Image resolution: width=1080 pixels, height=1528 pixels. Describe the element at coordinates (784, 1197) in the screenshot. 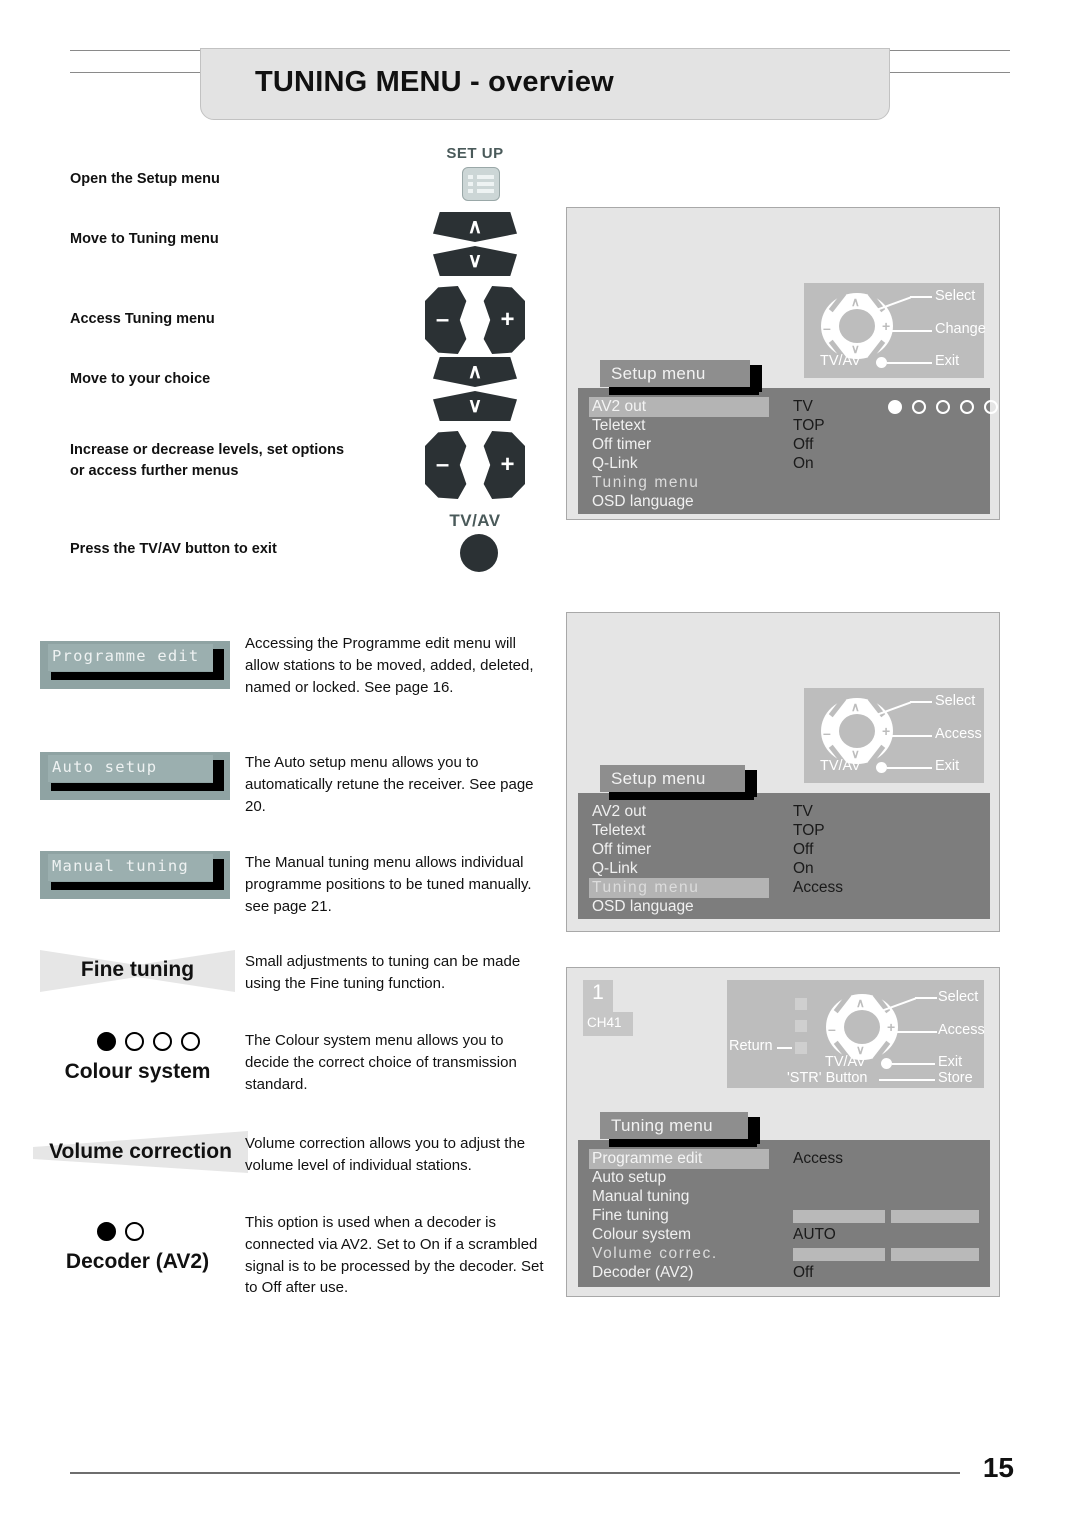

I see `osd-row: Manual tuning` at that location.